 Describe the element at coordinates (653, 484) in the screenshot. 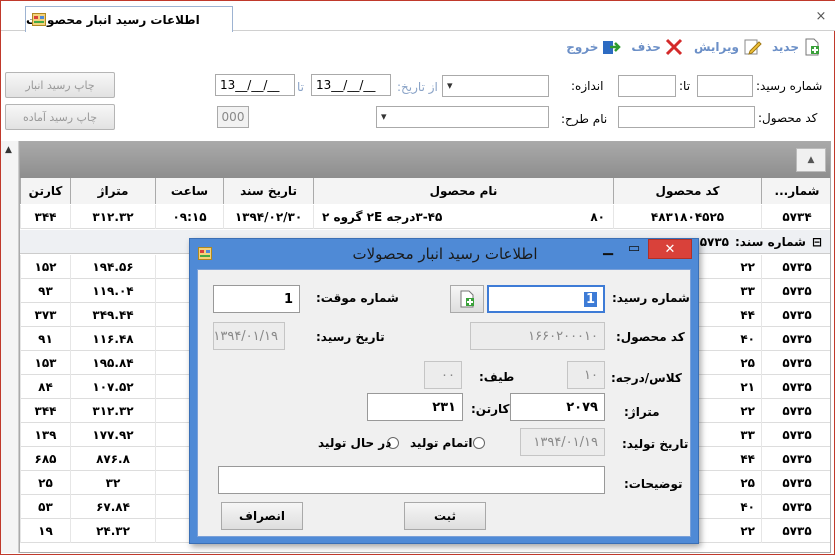

I see `notes-label: توضیحات:` at that location.